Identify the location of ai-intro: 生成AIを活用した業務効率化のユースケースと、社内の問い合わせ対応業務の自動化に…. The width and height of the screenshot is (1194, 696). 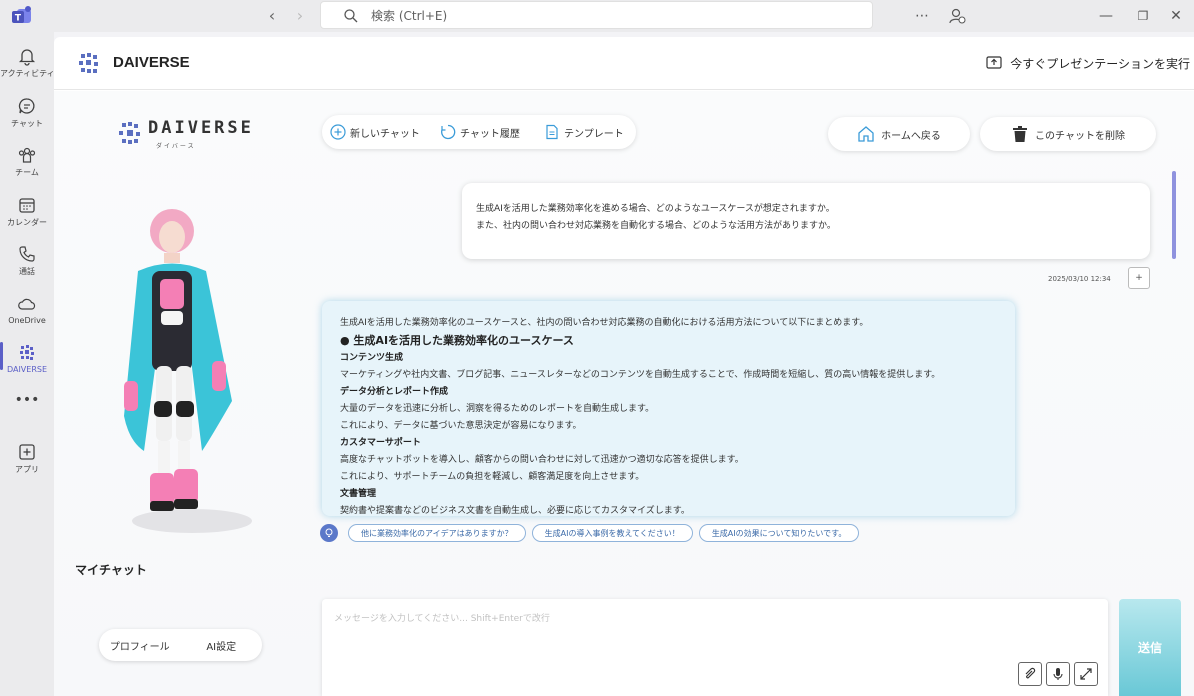
(604, 323).